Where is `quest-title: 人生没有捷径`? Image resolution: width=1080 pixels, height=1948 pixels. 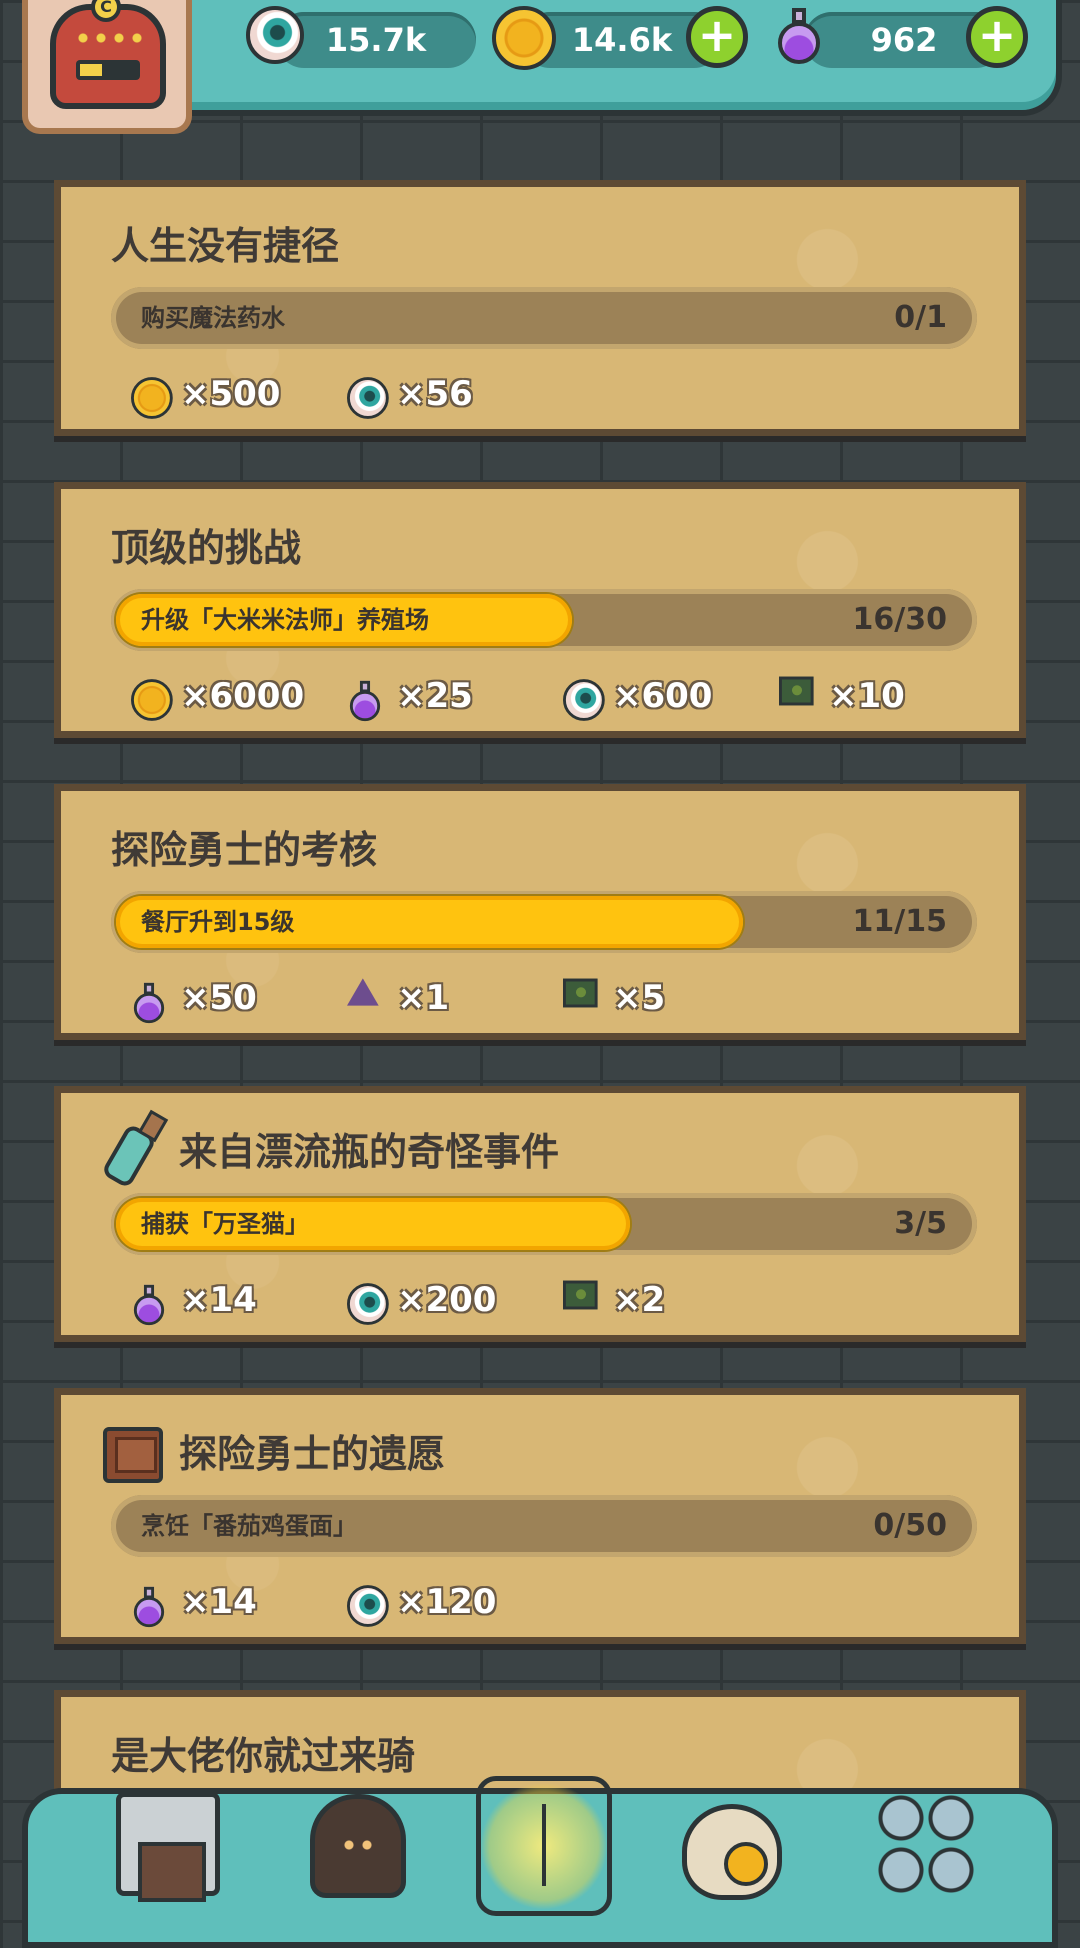 quest-title: 人生没有捷径 is located at coordinates (225, 246).